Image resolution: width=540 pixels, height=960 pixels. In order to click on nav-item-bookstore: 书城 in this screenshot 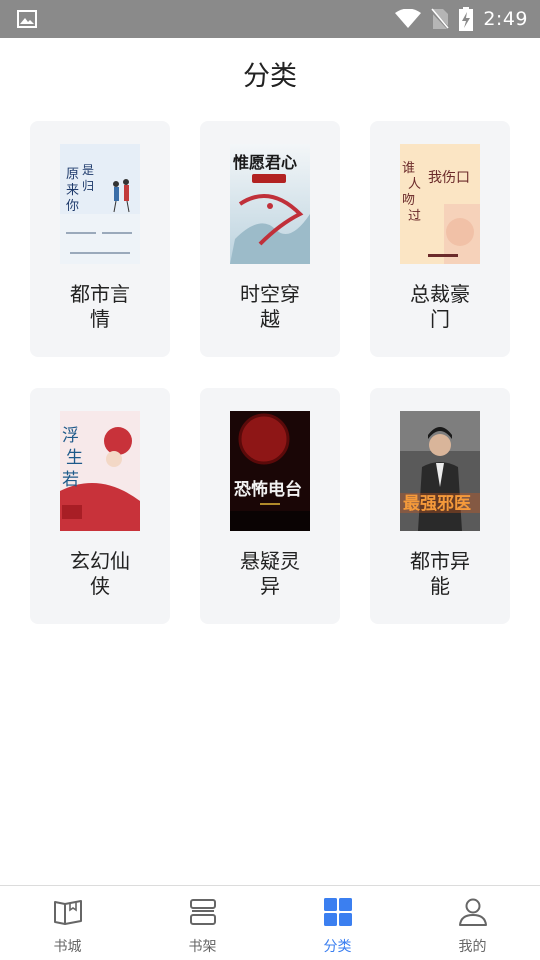, I will do `click(67, 923)`.